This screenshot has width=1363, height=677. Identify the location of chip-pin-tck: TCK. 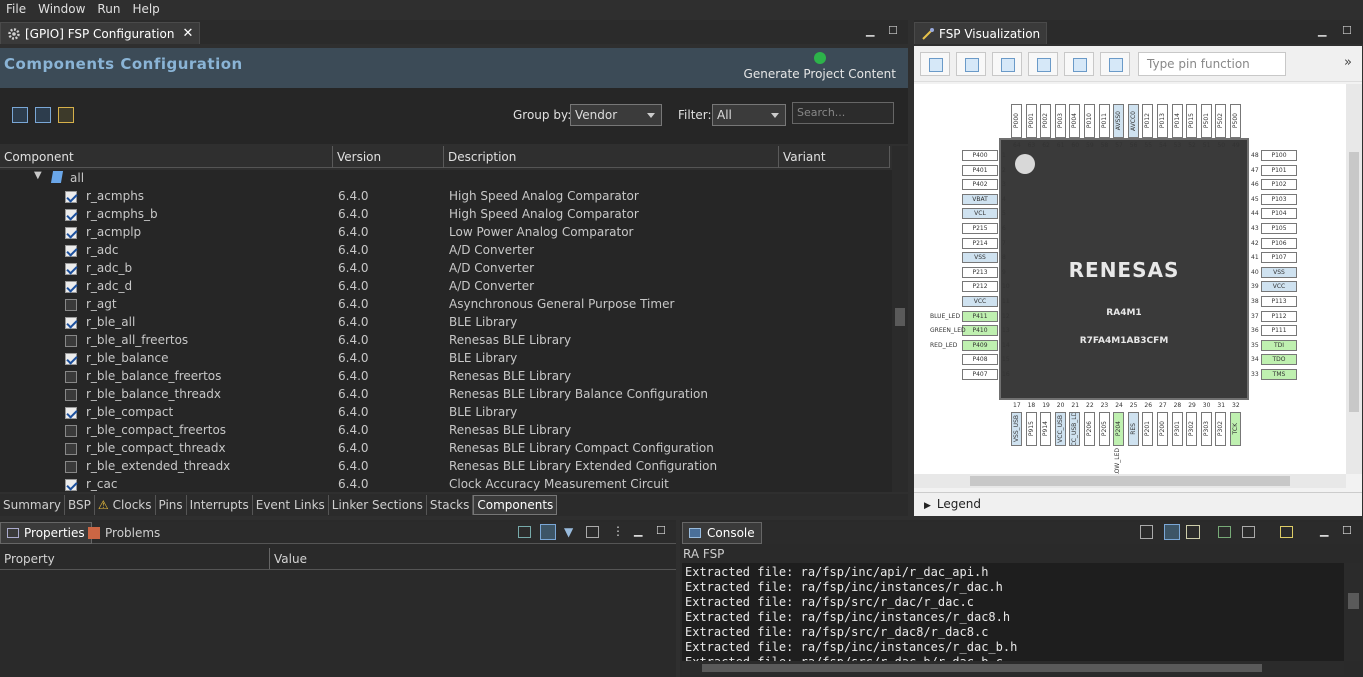
(1235, 429).